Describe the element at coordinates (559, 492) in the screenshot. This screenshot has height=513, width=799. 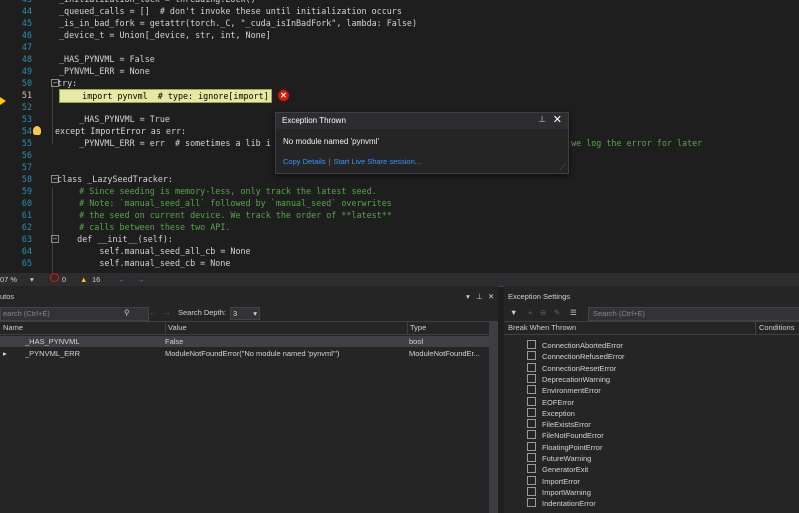
I see `list-item: ImportWarning` at that location.